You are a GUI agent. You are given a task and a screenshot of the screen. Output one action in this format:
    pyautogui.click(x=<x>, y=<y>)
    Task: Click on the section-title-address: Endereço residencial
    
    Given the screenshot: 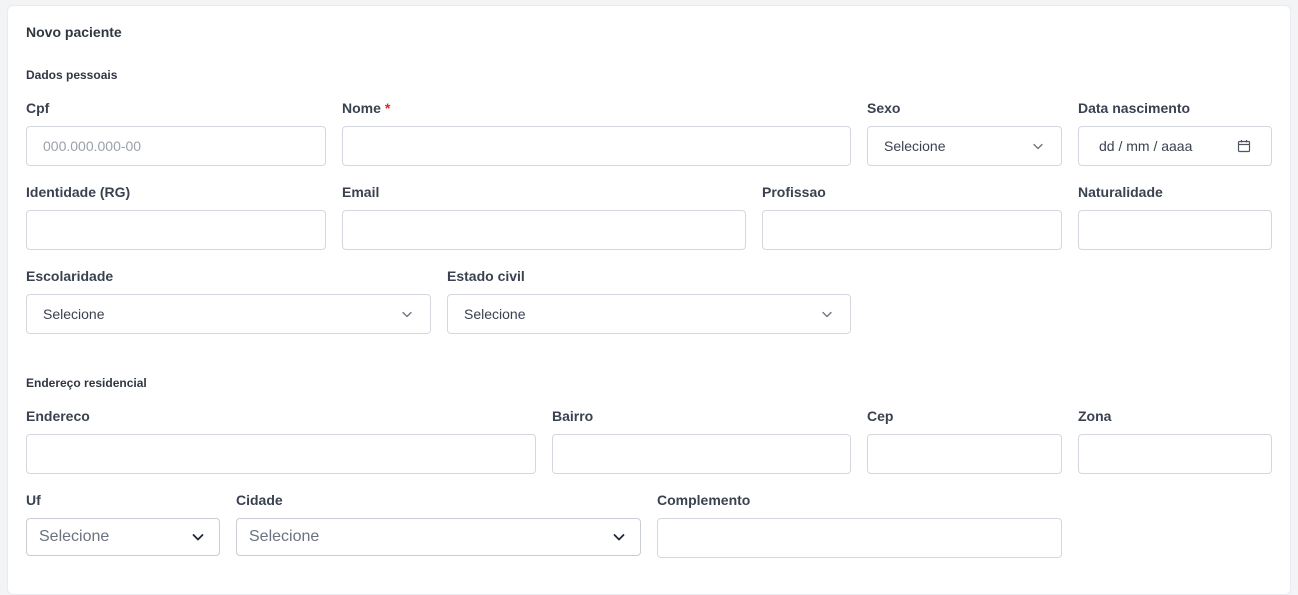 What is the action you would take?
    pyautogui.click(x=86, y=383)
    